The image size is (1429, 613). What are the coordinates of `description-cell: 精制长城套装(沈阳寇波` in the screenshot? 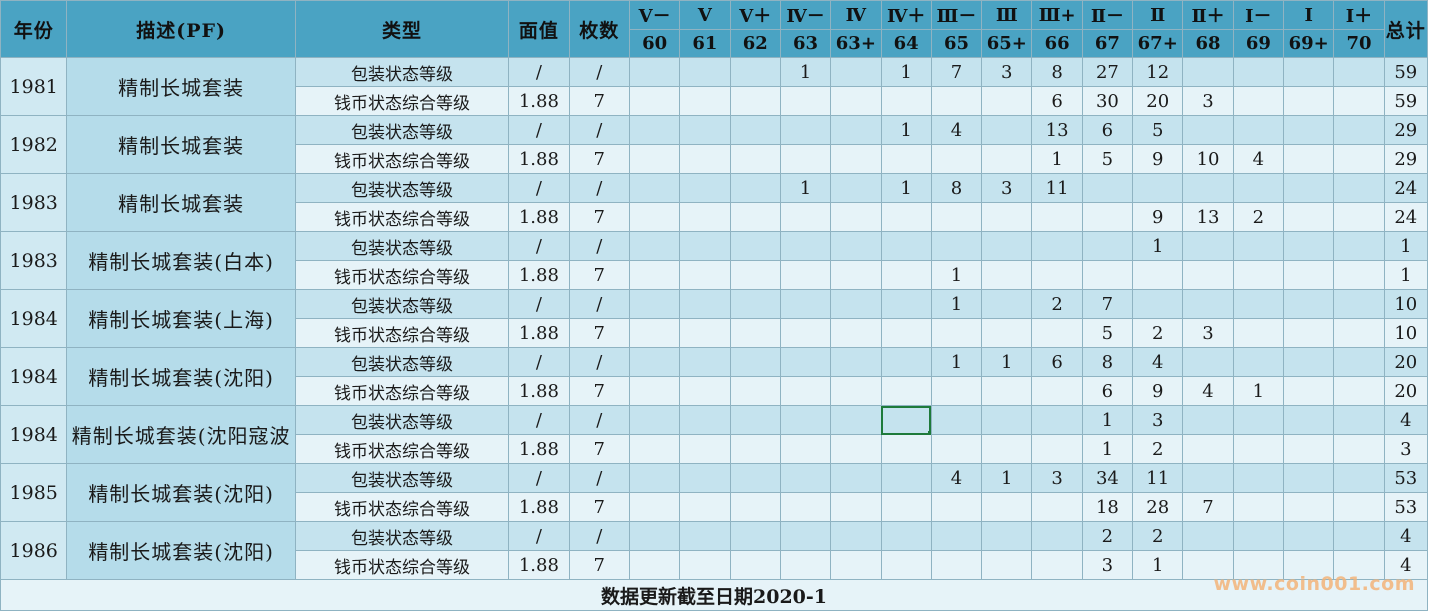 It's located at (181, 434).